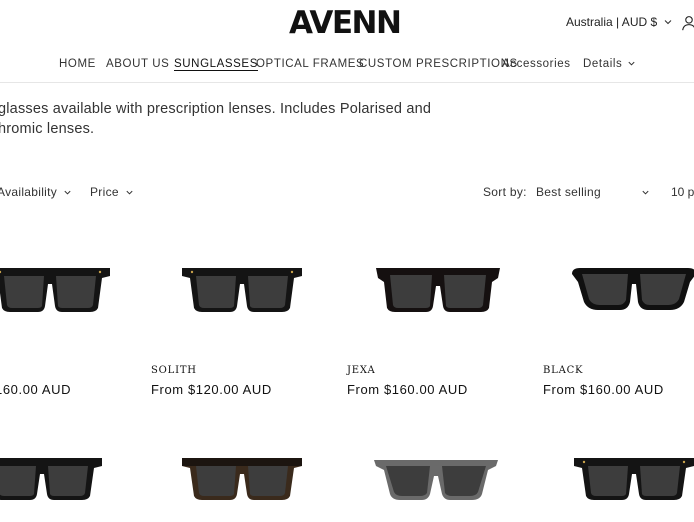  What do you see at coordinates (216, 64) in the screenshot?
I see `nav-sunglasses: SUNGLASSES` at bounding box center [216, 64].